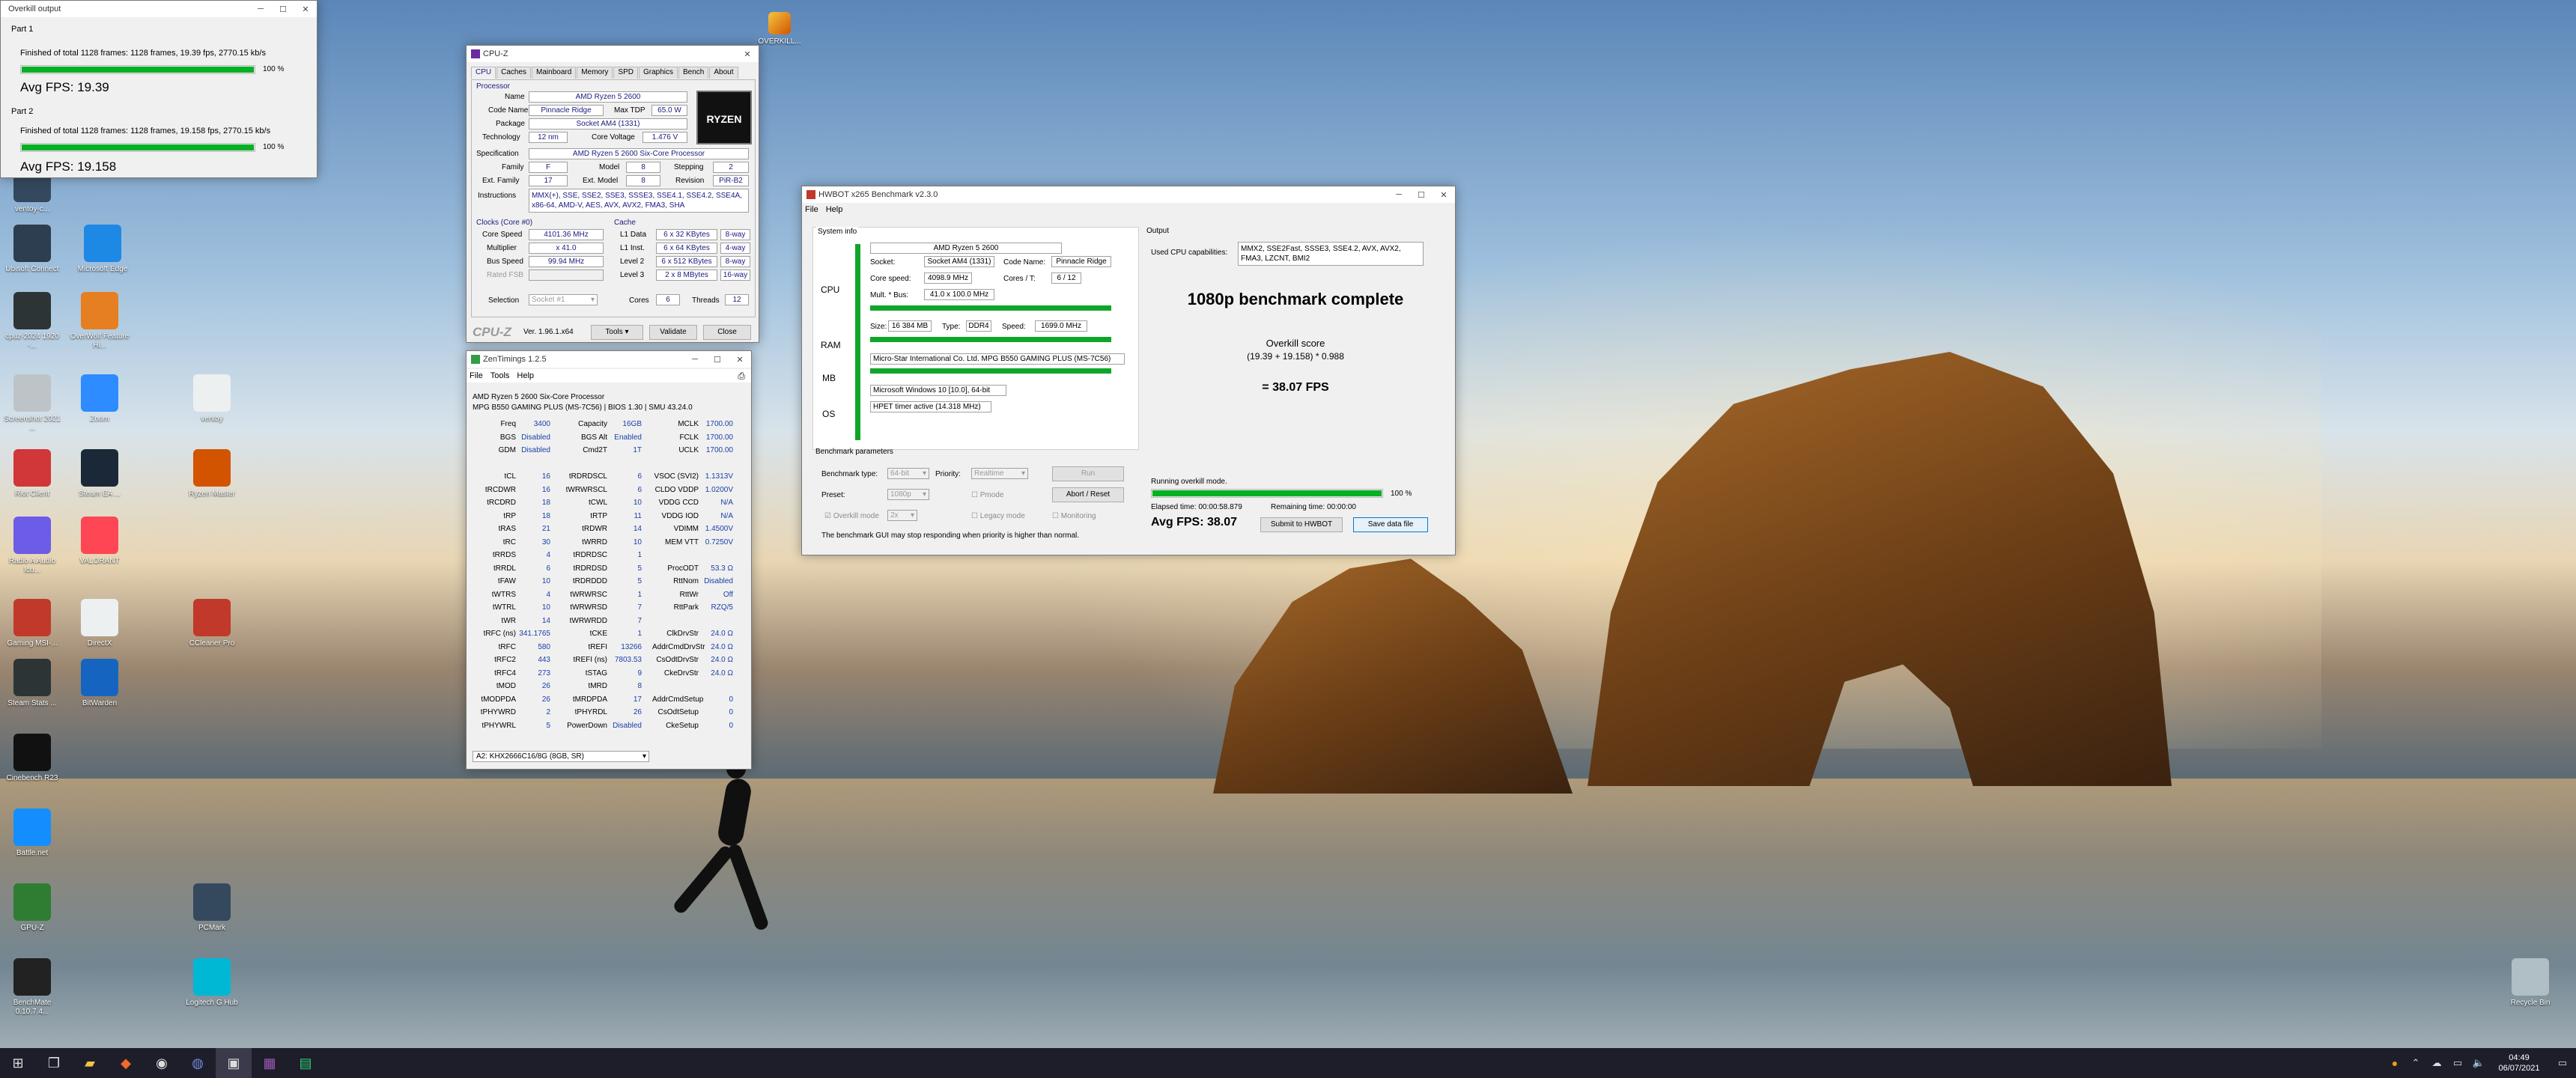  What do you see at coordinates (212, 983) in the screenshot?
I see `desktop-icon: Logitech G Hub` at bounding box center [212, 983].